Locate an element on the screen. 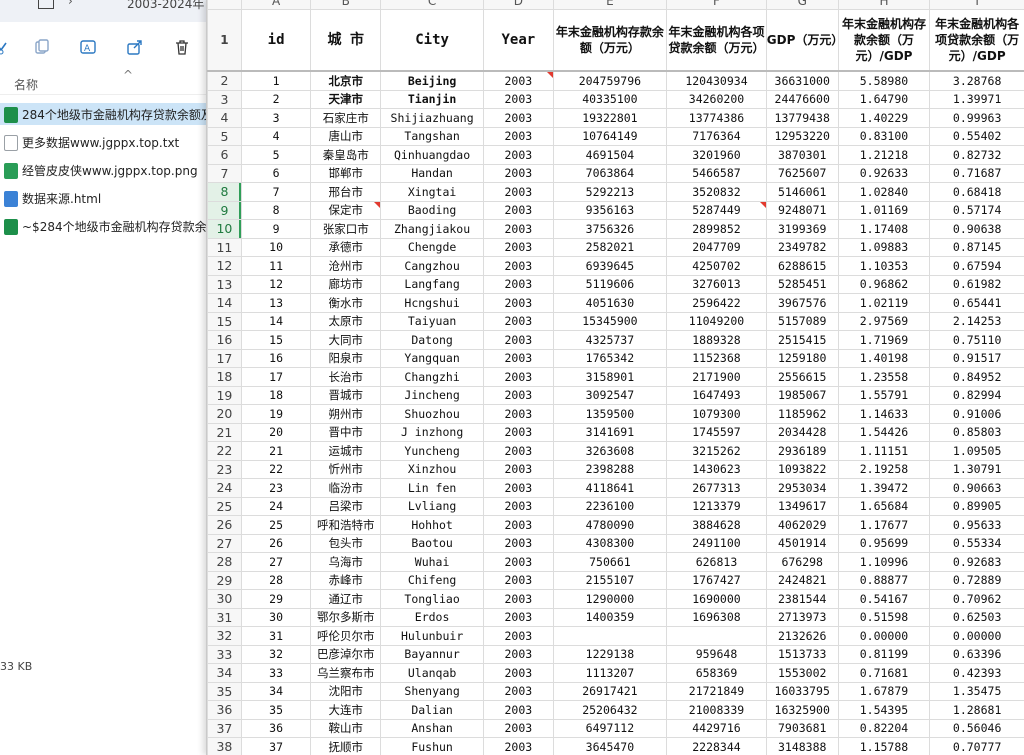  row-number: 26 is located at coordinates (224, 525).